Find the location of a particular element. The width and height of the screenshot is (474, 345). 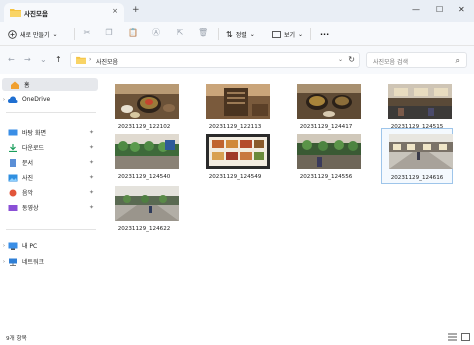

copy-icon: ❐ is located at coordinates (109, 33).